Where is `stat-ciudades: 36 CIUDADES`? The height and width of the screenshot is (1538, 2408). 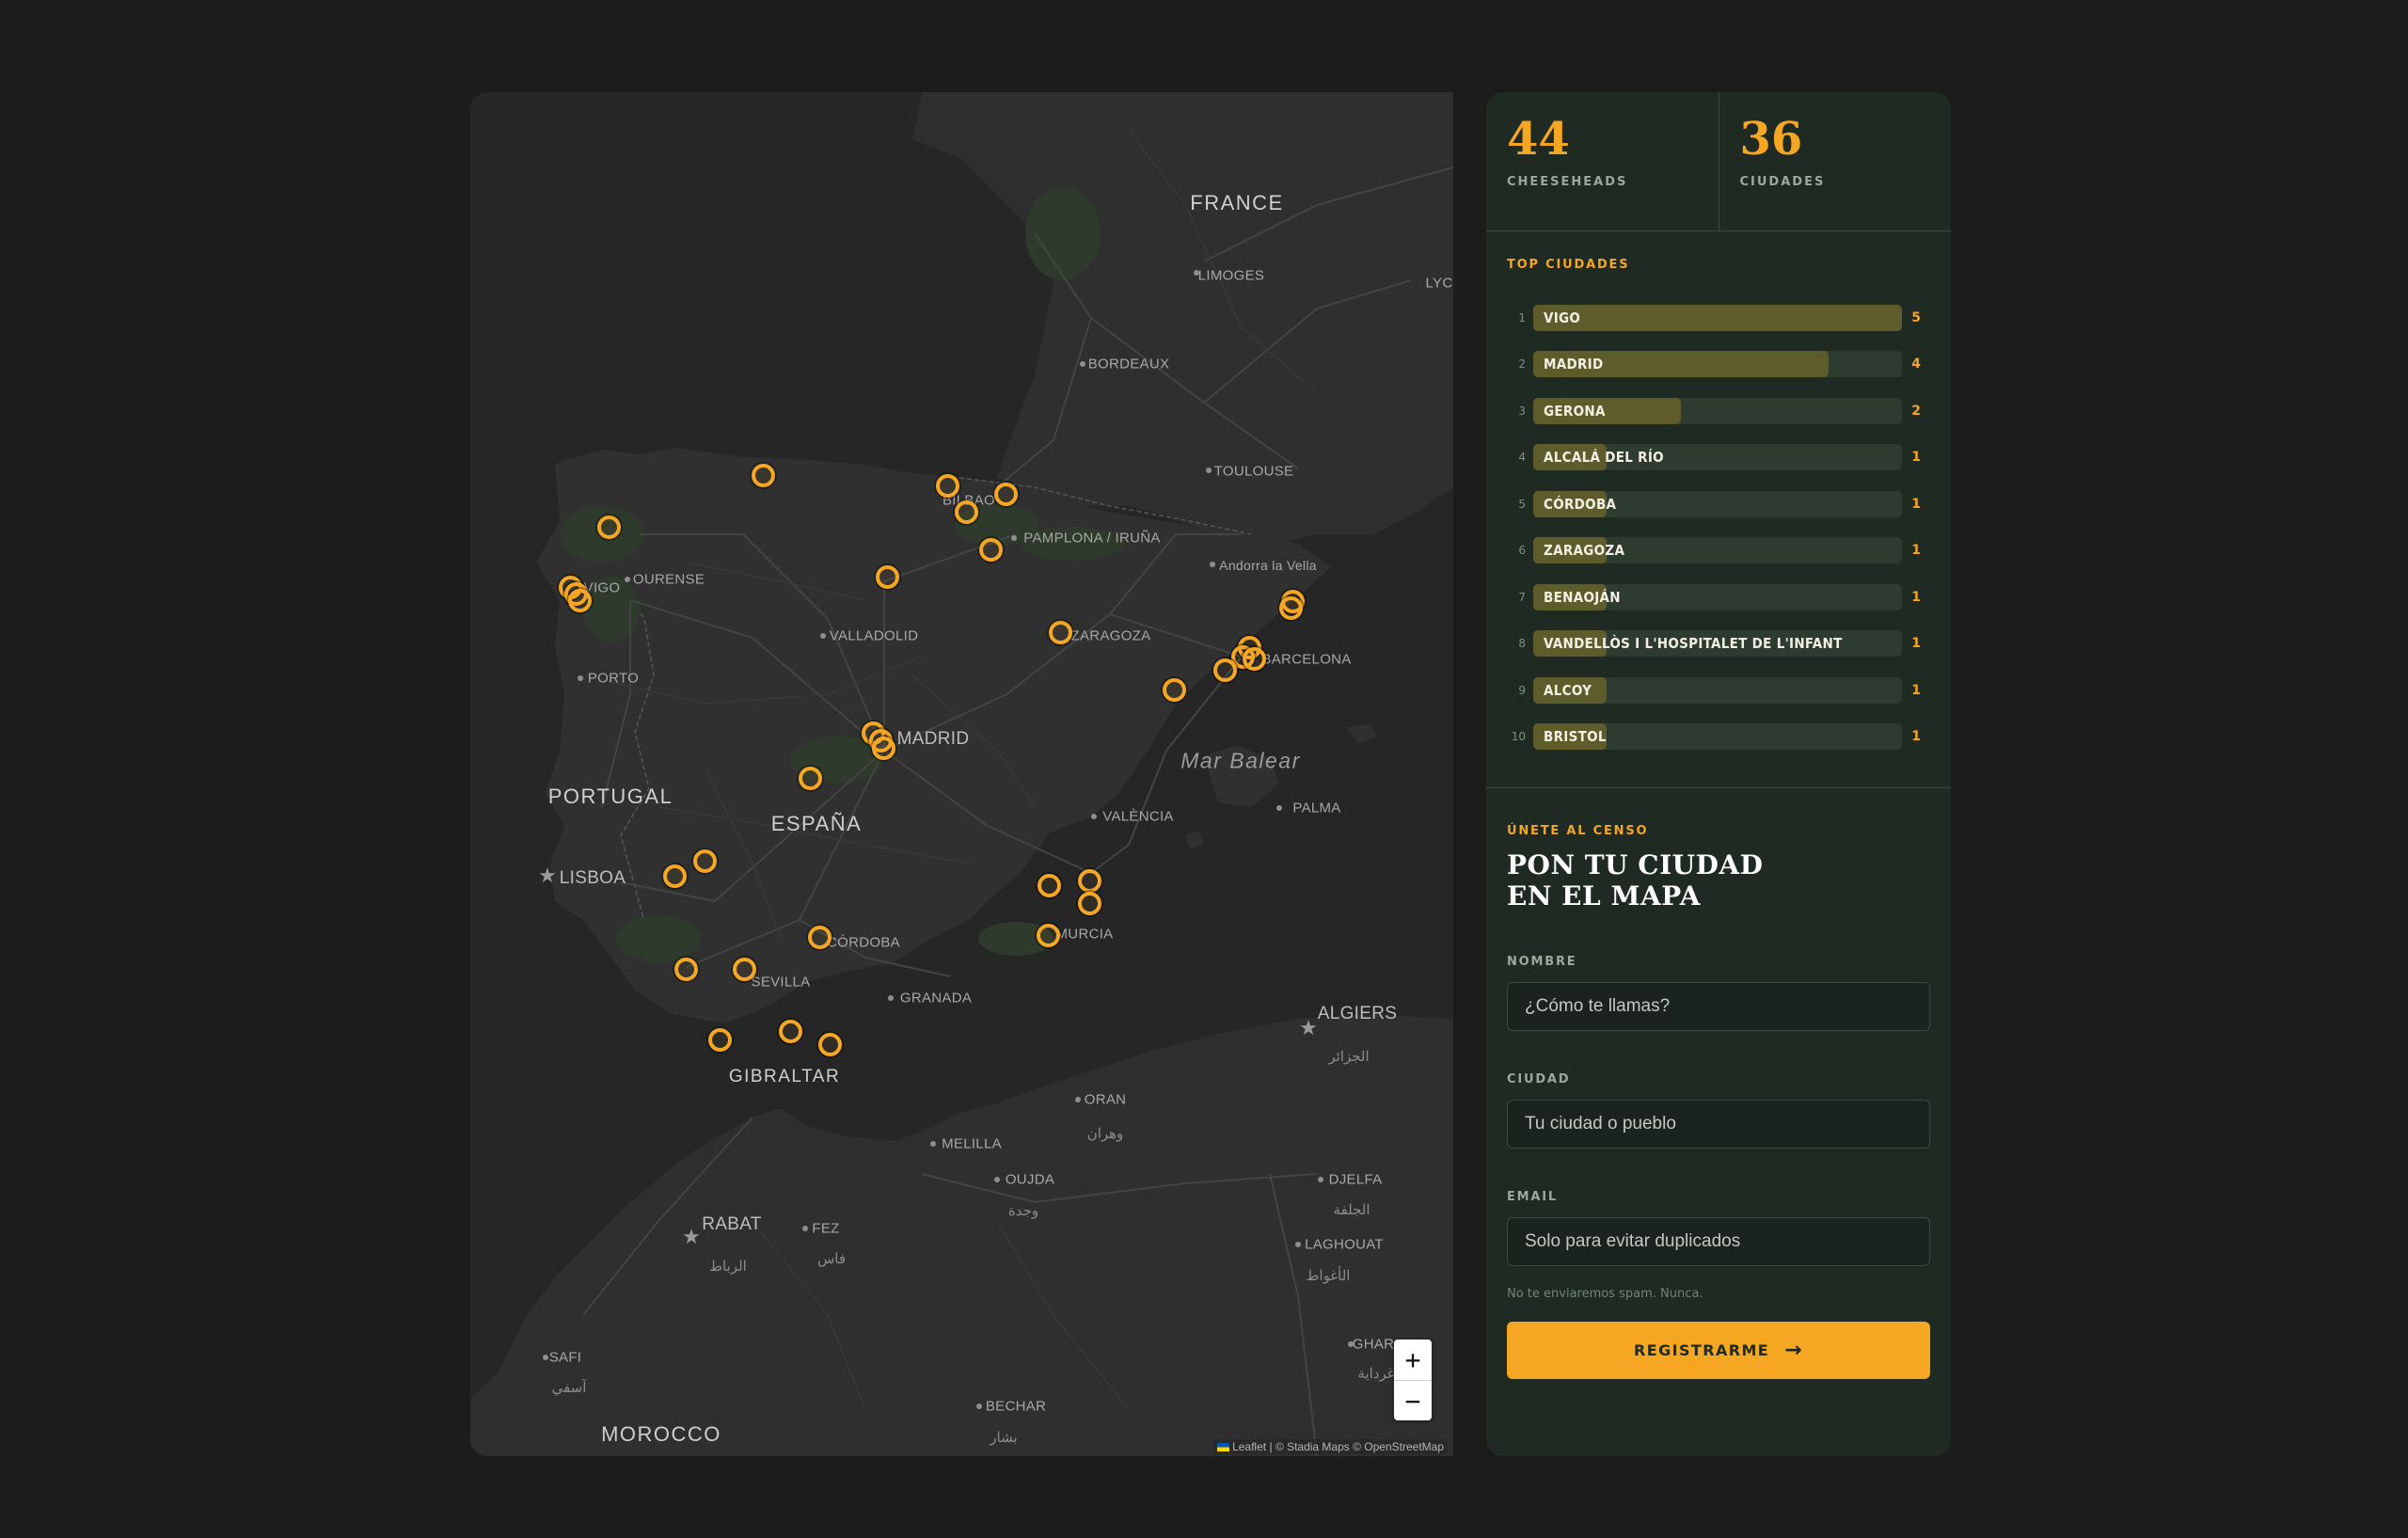 stat-ciudades: 36 CIUDADES is located at coordinates (1835, 161).